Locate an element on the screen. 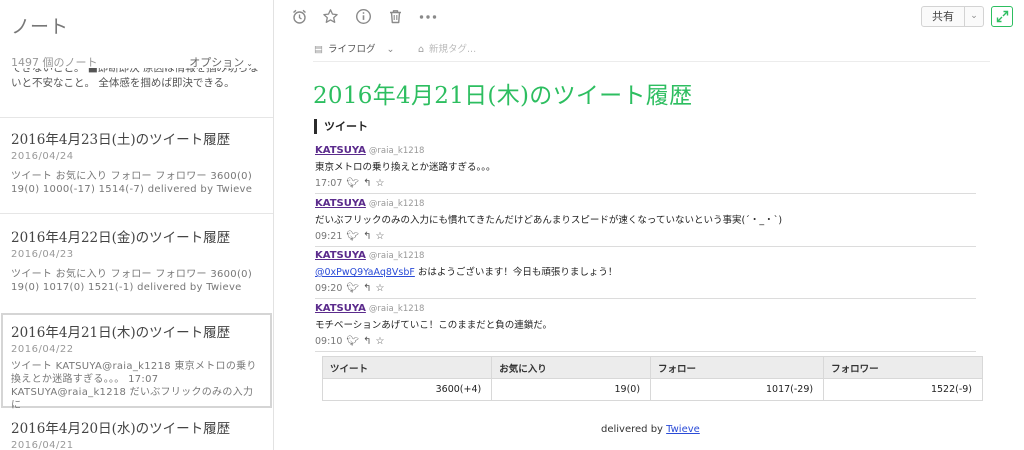  note-title: 2016年4月22日(金)のツイート履歴 is located at coordinates (121, 238).